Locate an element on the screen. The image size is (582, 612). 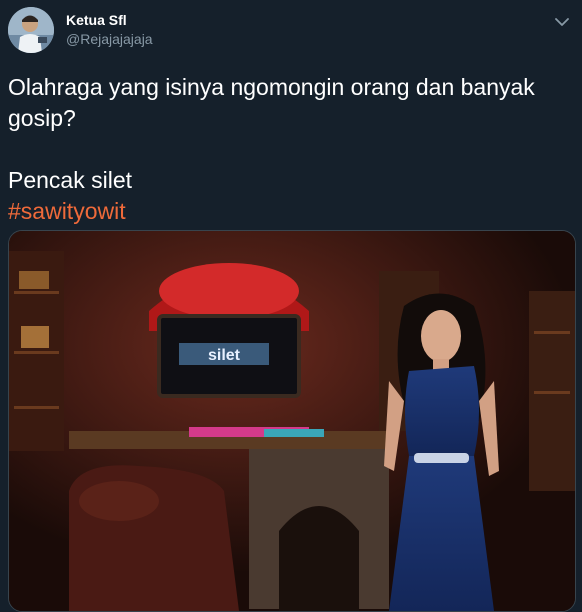
avatar-image is located at coordinates (31, 30).